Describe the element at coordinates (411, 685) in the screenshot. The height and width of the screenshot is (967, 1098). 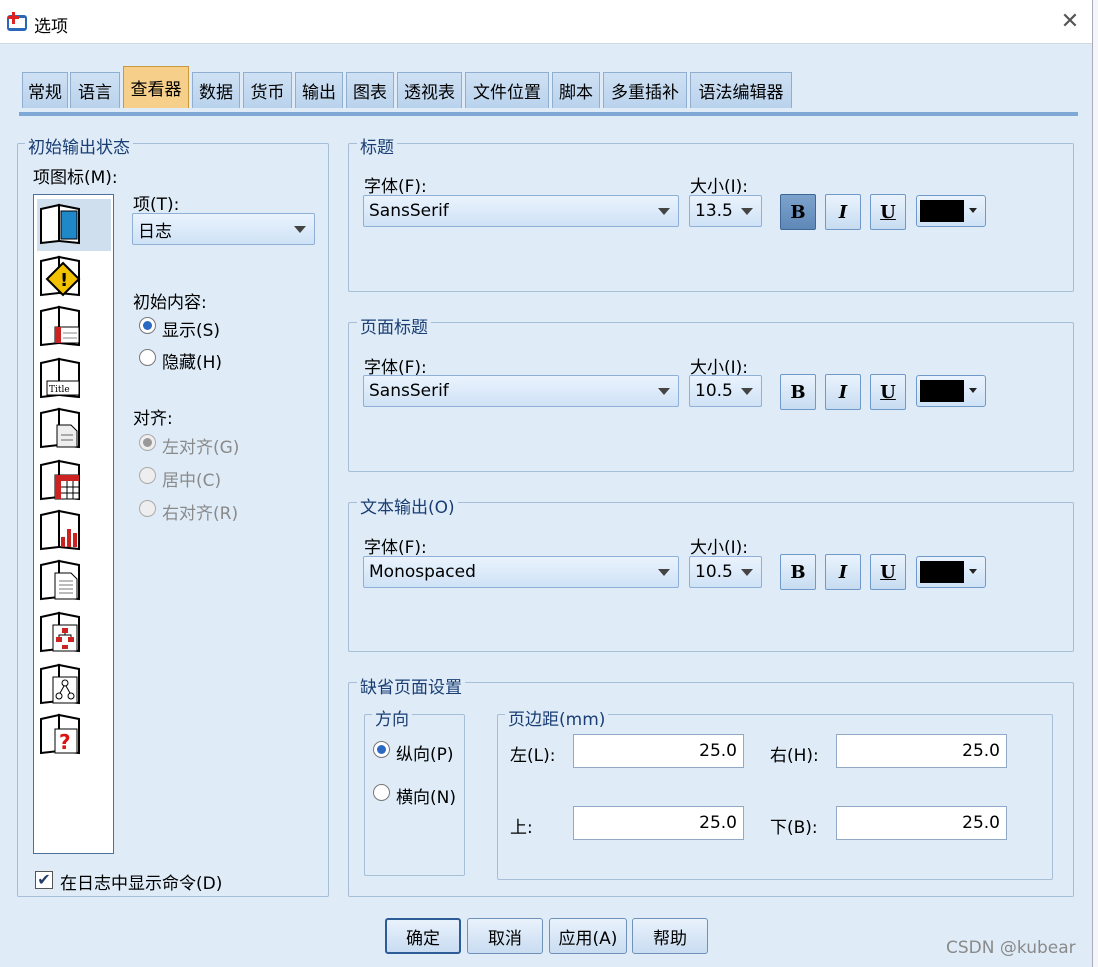
I see `page-setup-legend: 缺省页面设置` at that location.